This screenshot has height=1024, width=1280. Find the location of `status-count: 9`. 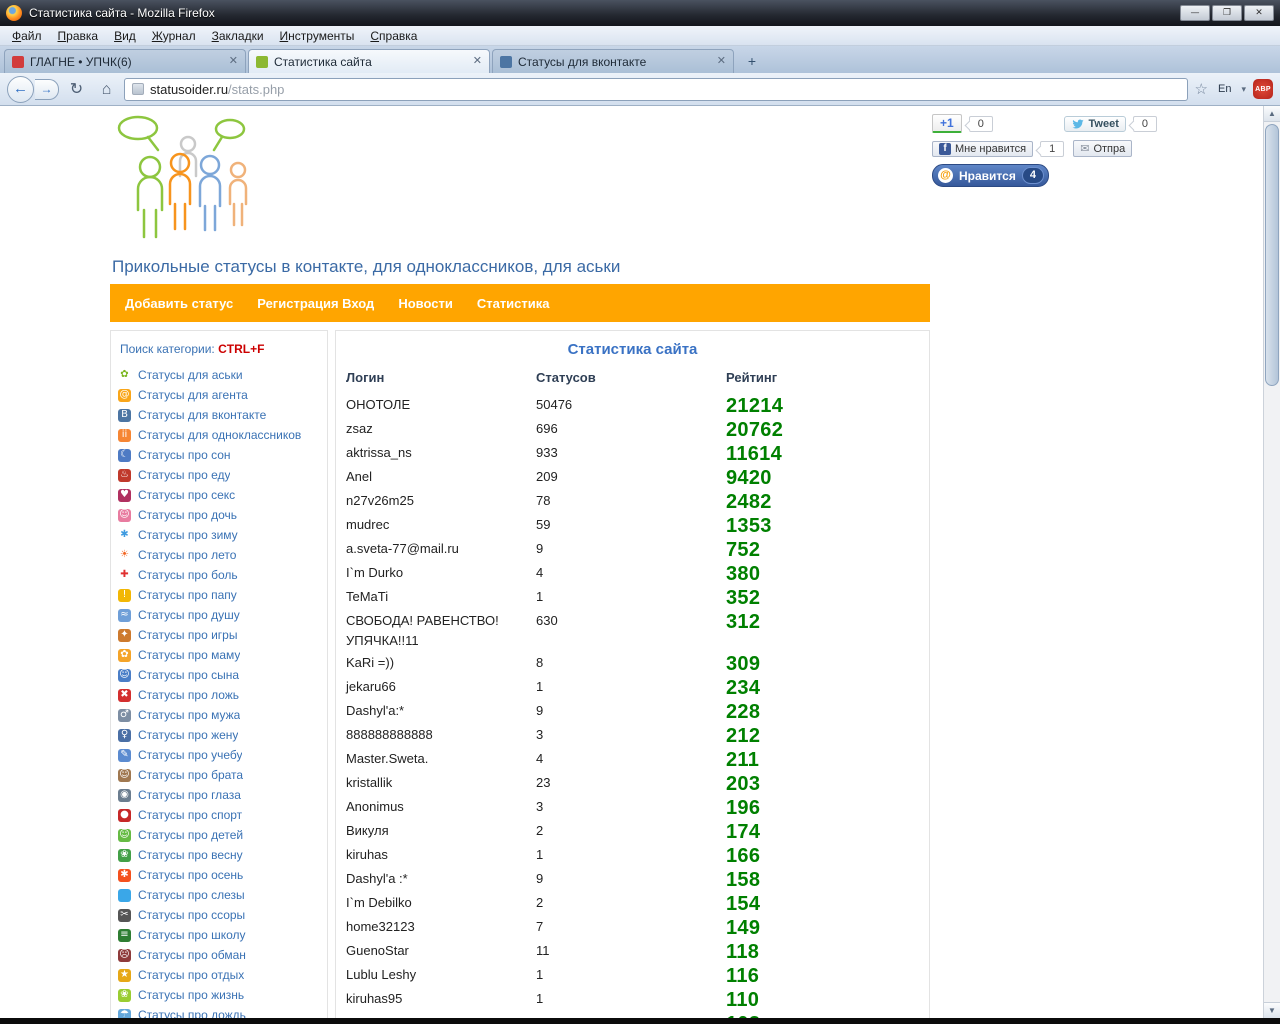

status-count: 9 is located at coordinates (540, 548).